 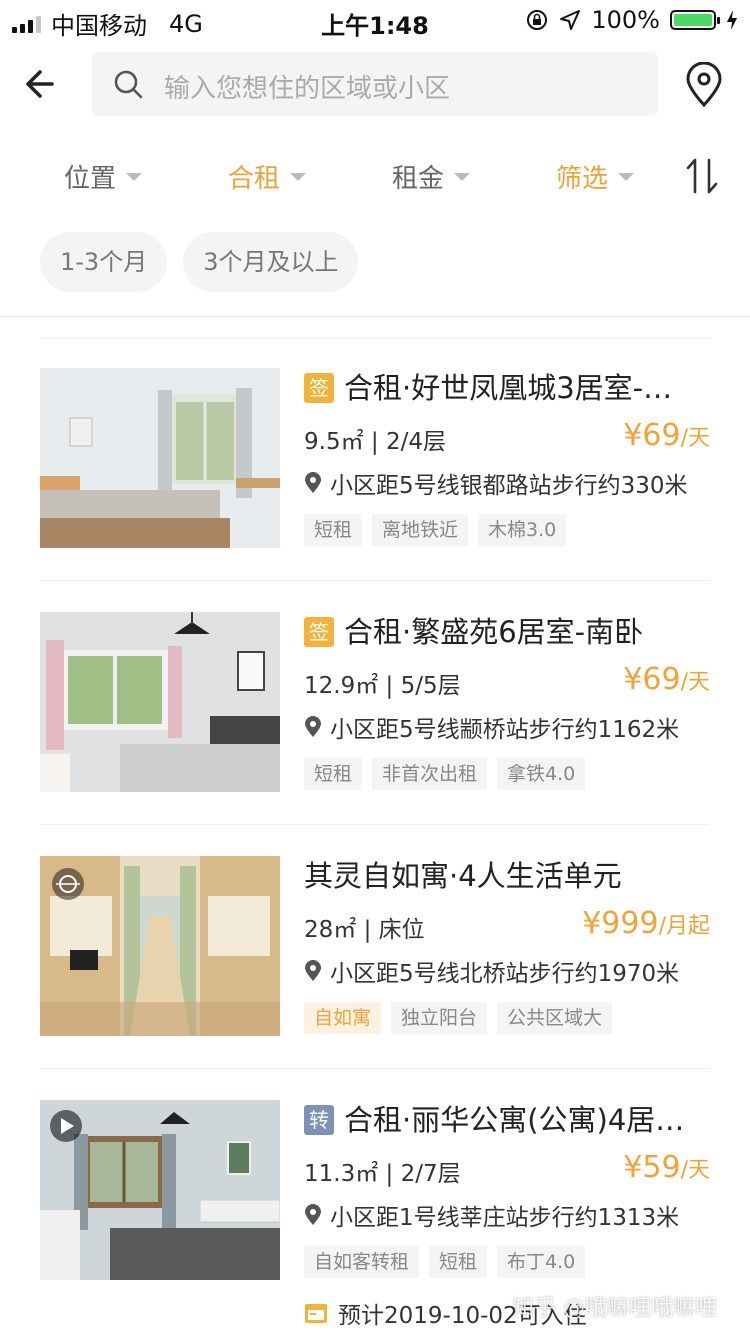 I want to click on listing-tag: 布丁4.0, so click(x=541, y=1262).